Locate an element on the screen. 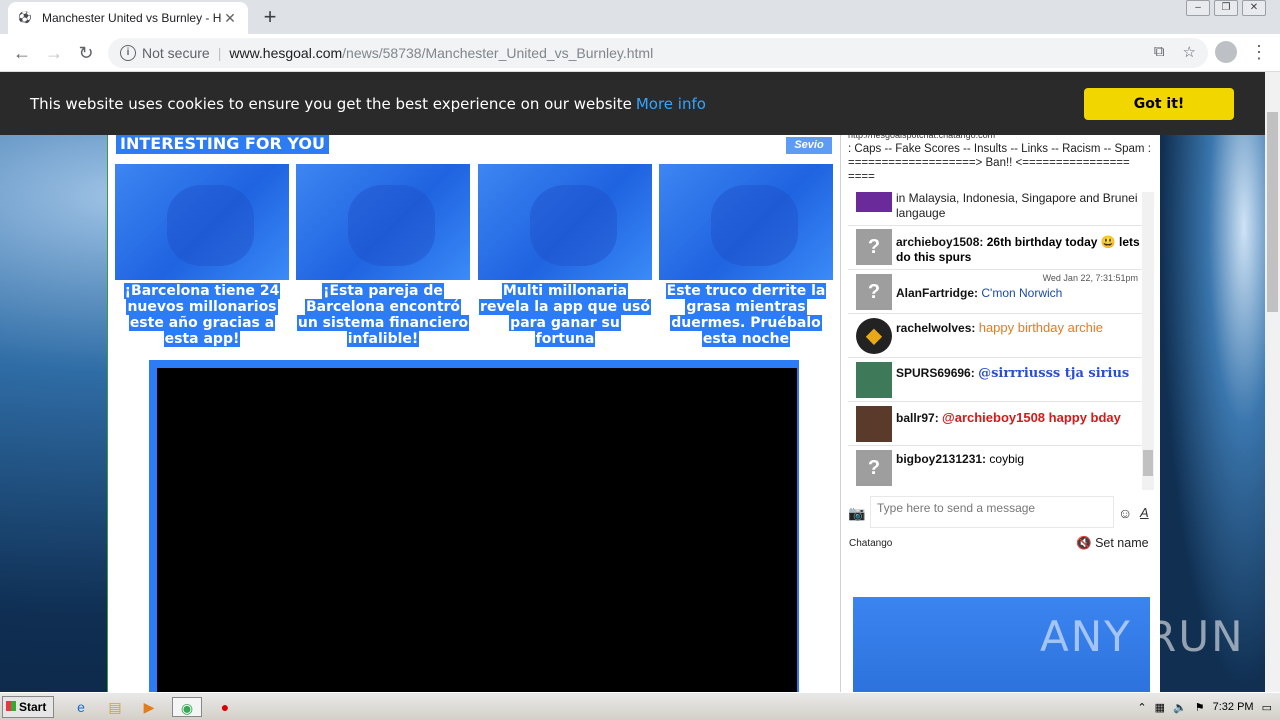  emoji-icon: ☺ is located at coordinates (1125, 513).